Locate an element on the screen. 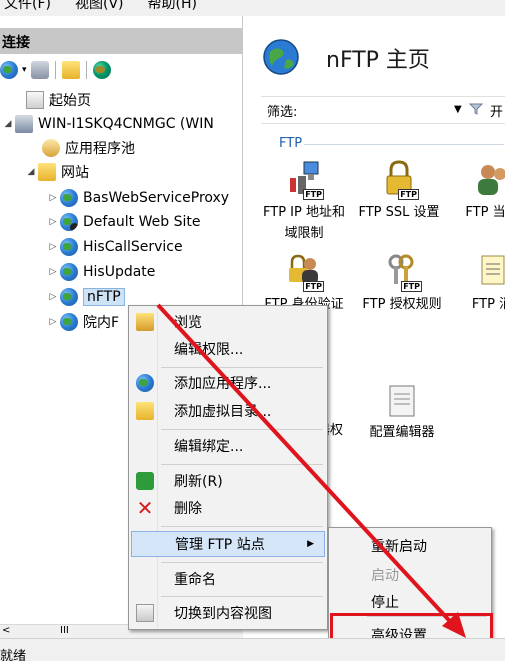 The height and width of the screenshot is (661, 505). add-application-icon is located at coordinates (145, 383).